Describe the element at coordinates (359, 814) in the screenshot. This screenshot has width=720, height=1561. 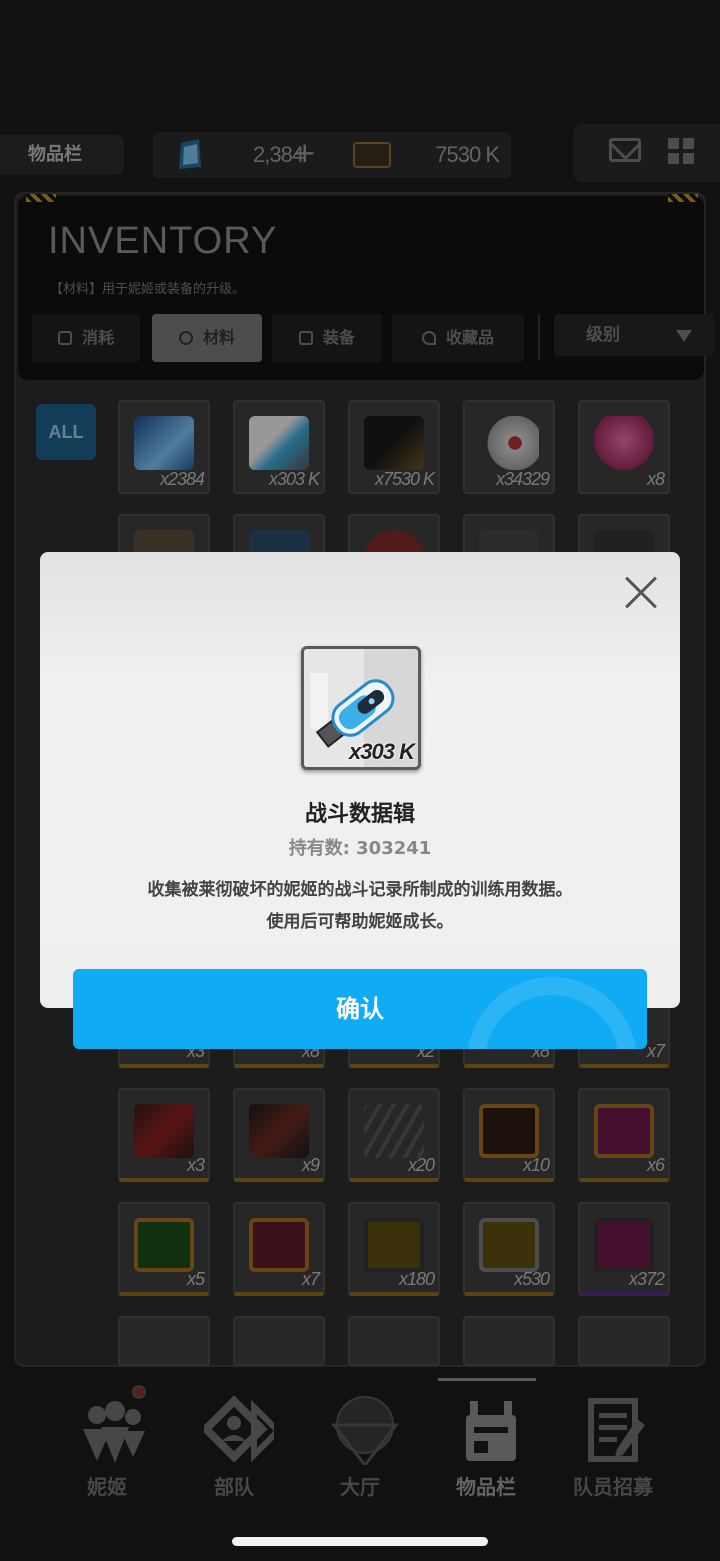
I see `item-name: 战斗数据辑` at that location.